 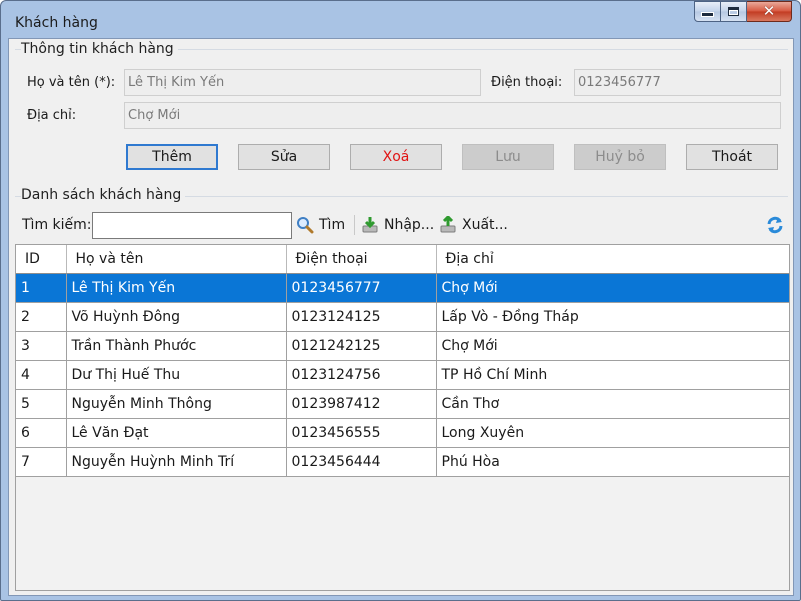 What do you see at coordinates (612, 462) in the screenshot?
I see `cell-address: Phú Hòa` at bounding box center [612, 462].